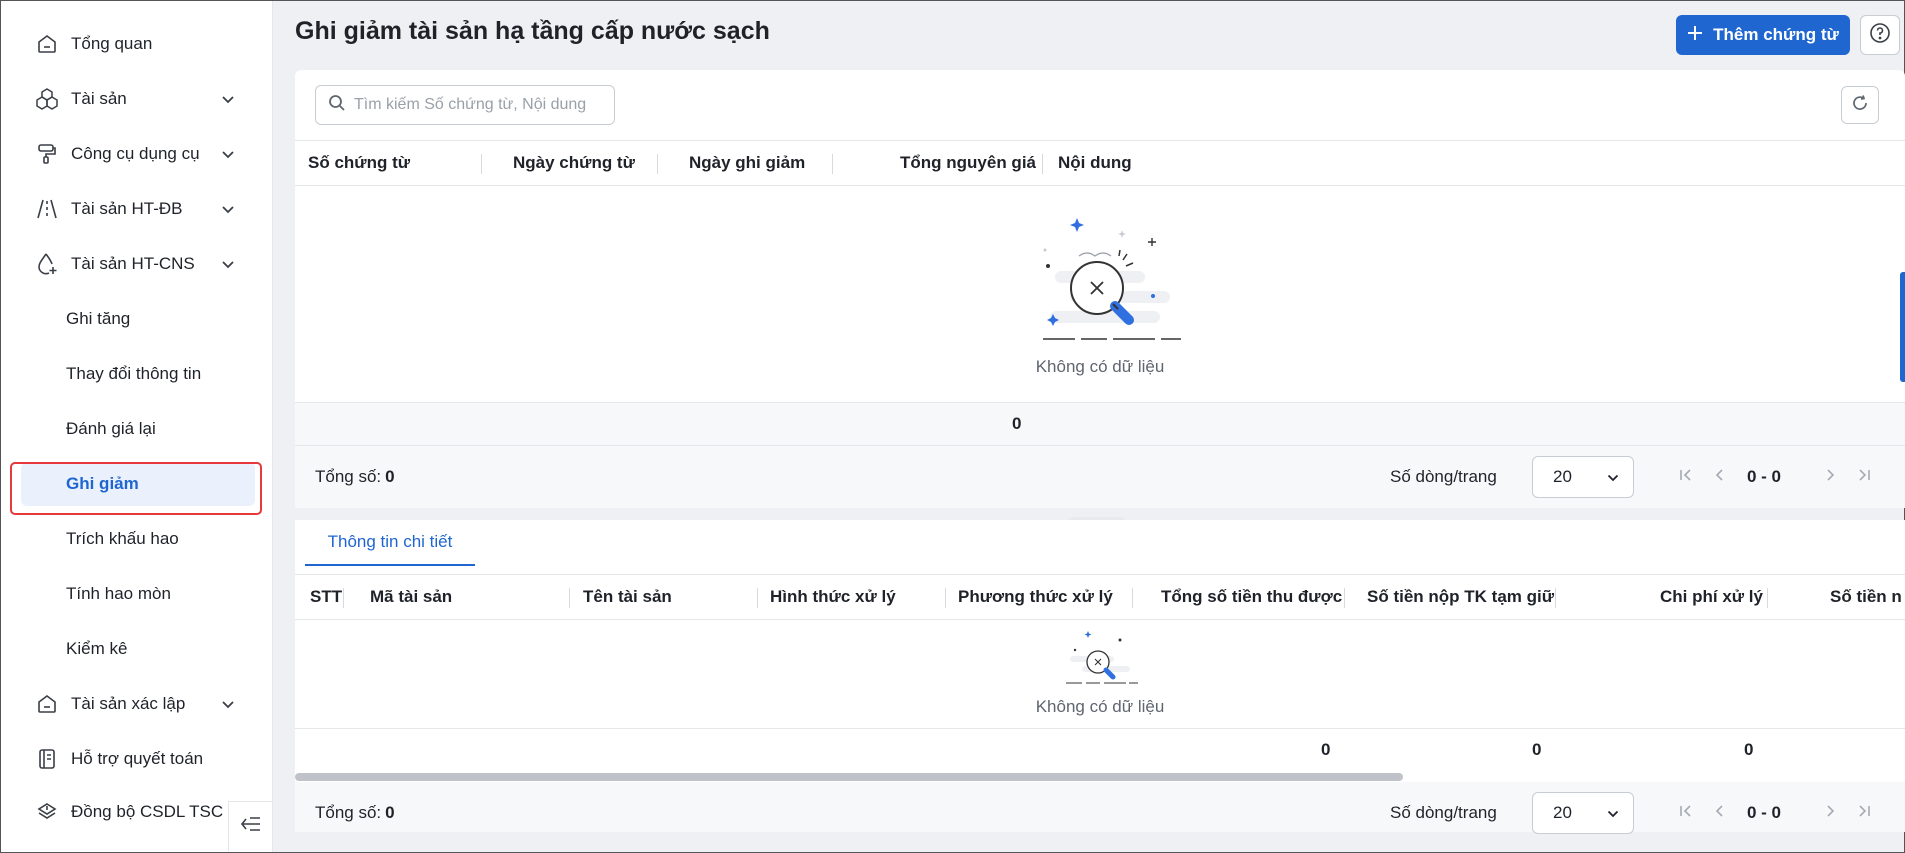 The height and width of the screenshot is (853, 1905). What do you see at coordinates (136, 488) in the screenshot?
I see `highlight-annotation` at bounding box center [136, 488].